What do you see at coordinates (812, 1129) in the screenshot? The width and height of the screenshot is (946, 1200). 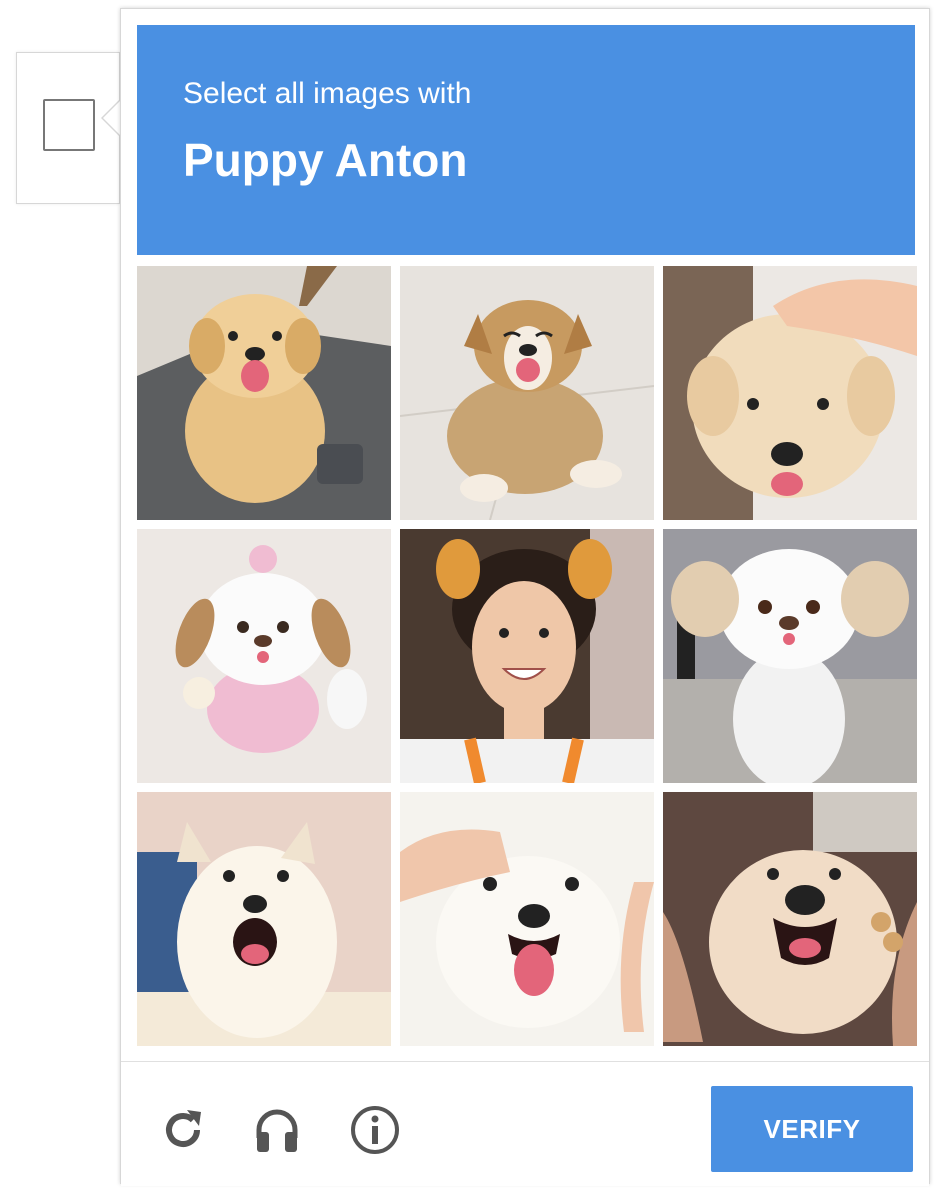 I see `verify-button: VERIFY` at bounding box center [812, 1129].